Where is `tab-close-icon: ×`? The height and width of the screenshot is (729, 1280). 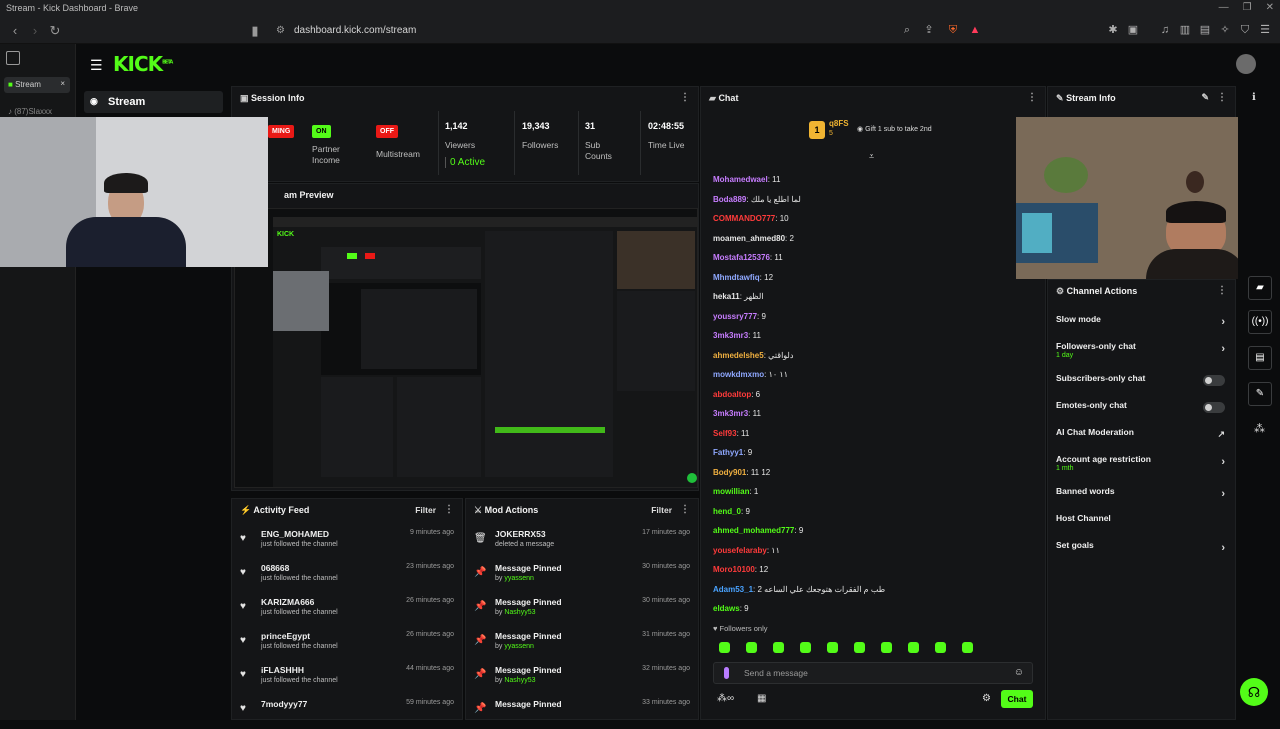
tab-close-icon: × is located at coordinates (62, 83).